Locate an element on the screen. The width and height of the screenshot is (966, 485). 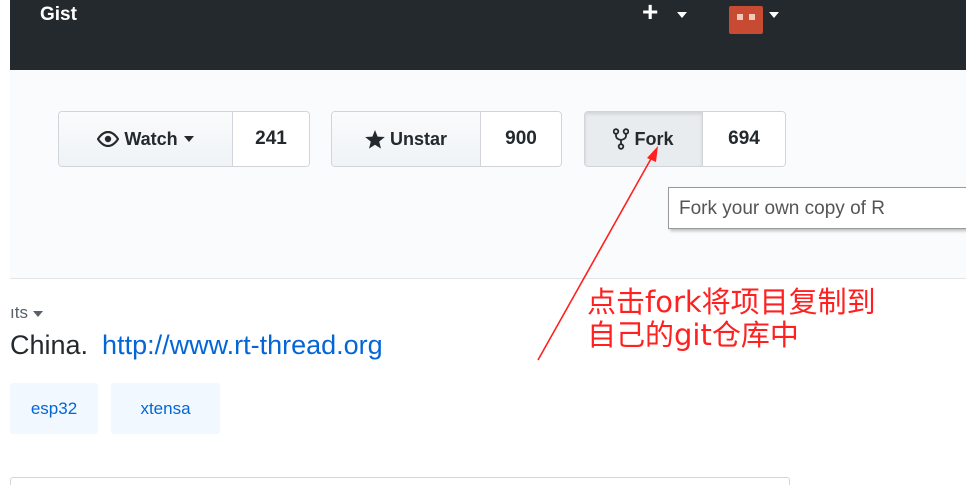
annotation-arrow is located at coordinates (597, 253).